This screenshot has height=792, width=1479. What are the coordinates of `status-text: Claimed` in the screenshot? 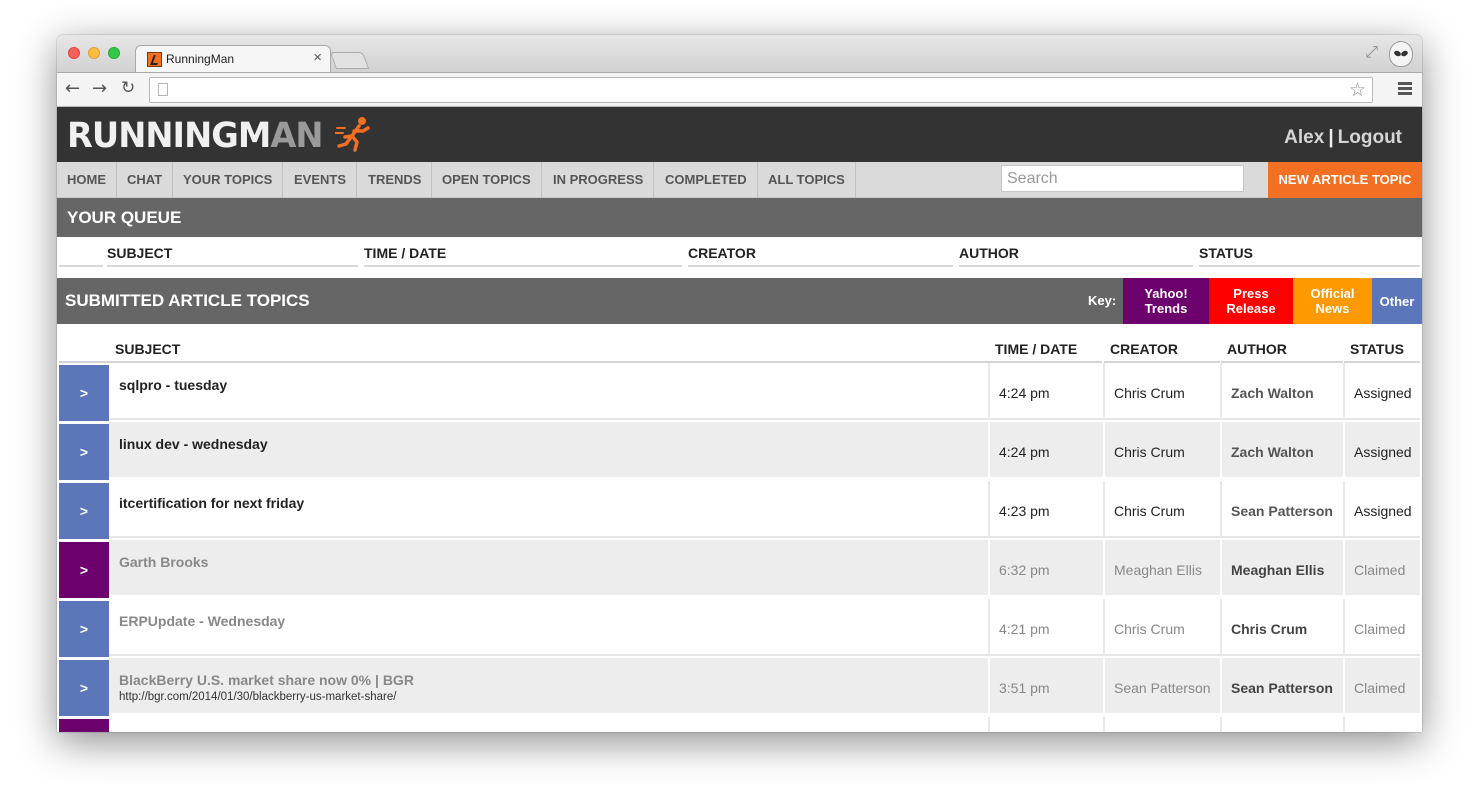 It's located at (1380, 629).